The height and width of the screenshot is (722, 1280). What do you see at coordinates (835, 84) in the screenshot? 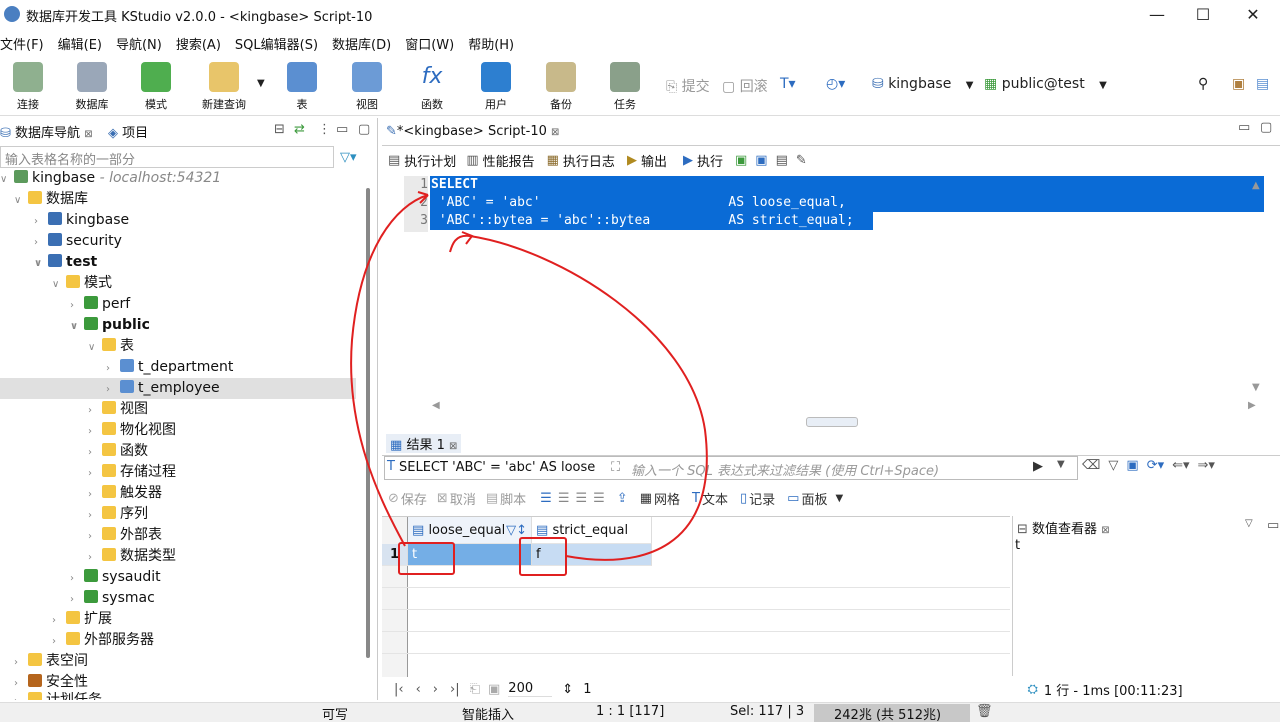
I see `history-icon: ◴▾` at bounding box center [835, 84].